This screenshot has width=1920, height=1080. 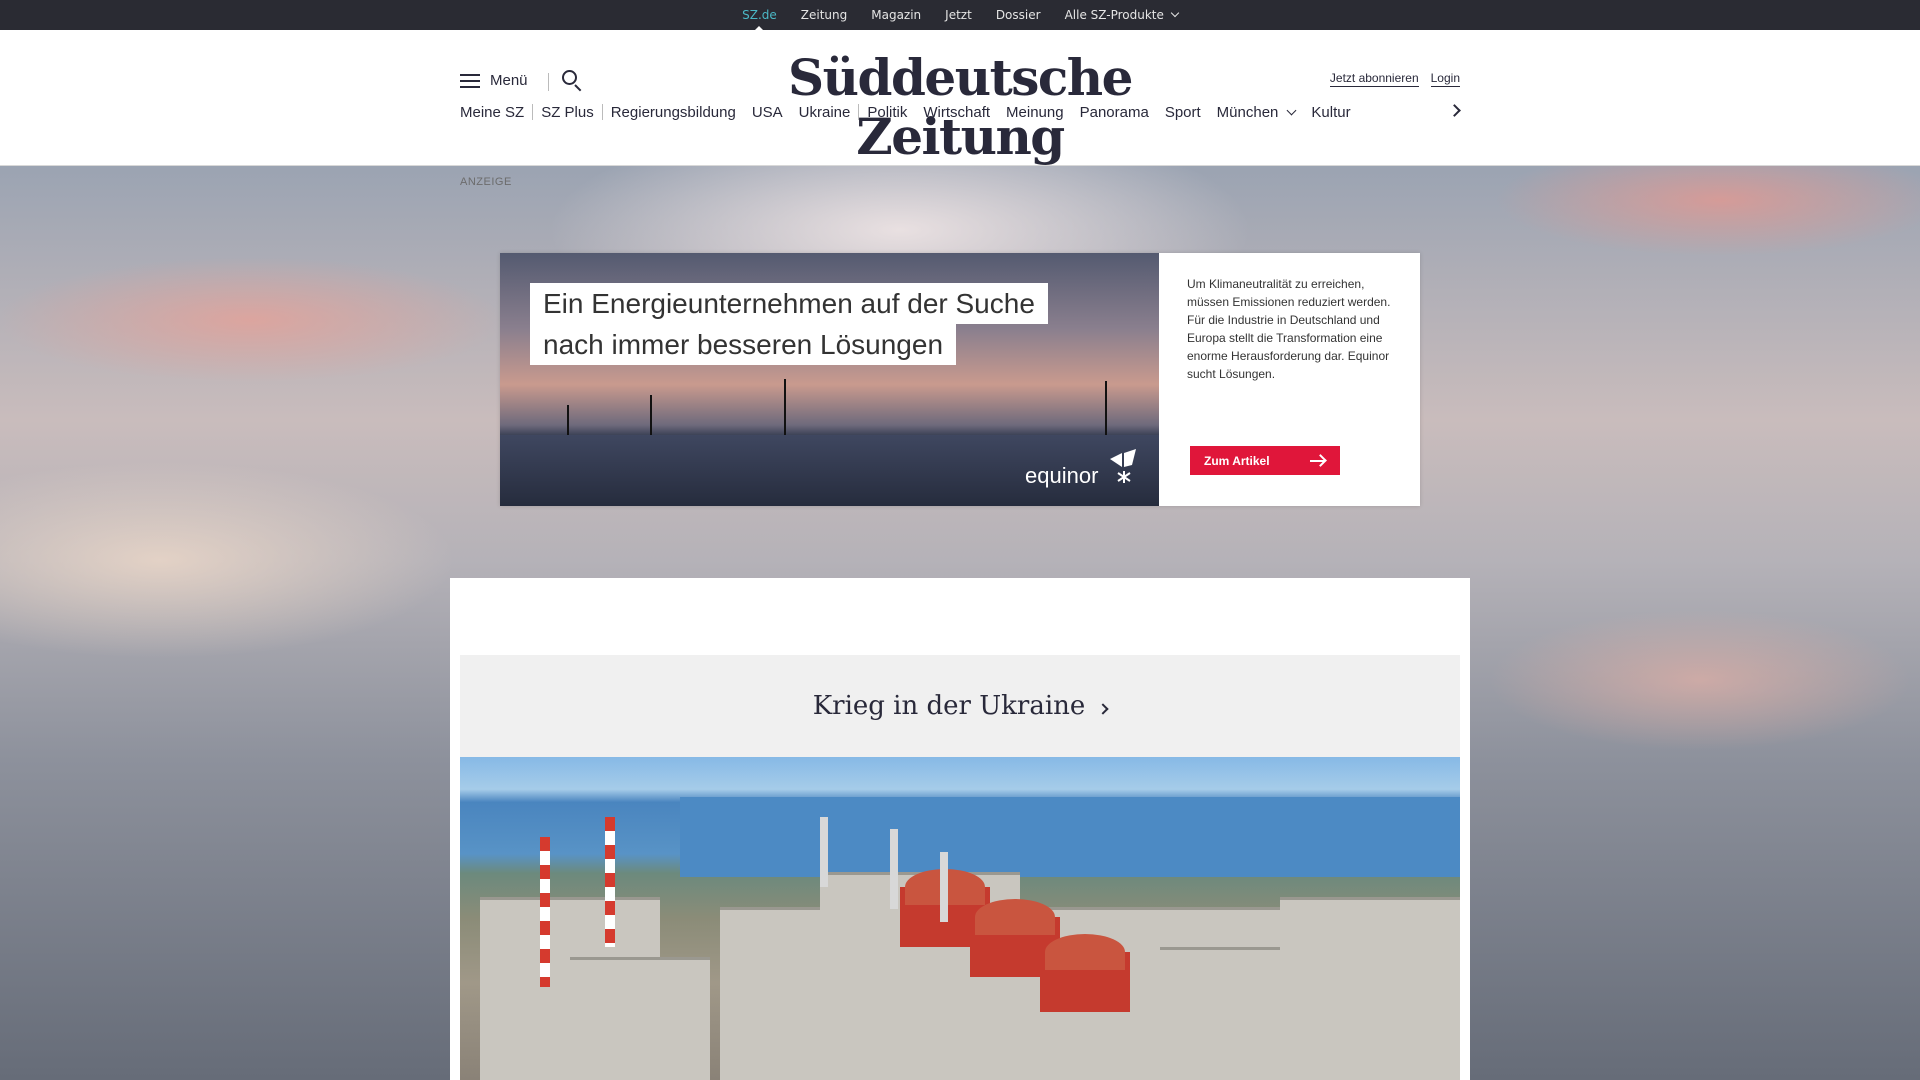 What do you see at coordinates (509, 80) in the screenshot?
I see `menu-label: Menü` at bounding box center [509, 80].